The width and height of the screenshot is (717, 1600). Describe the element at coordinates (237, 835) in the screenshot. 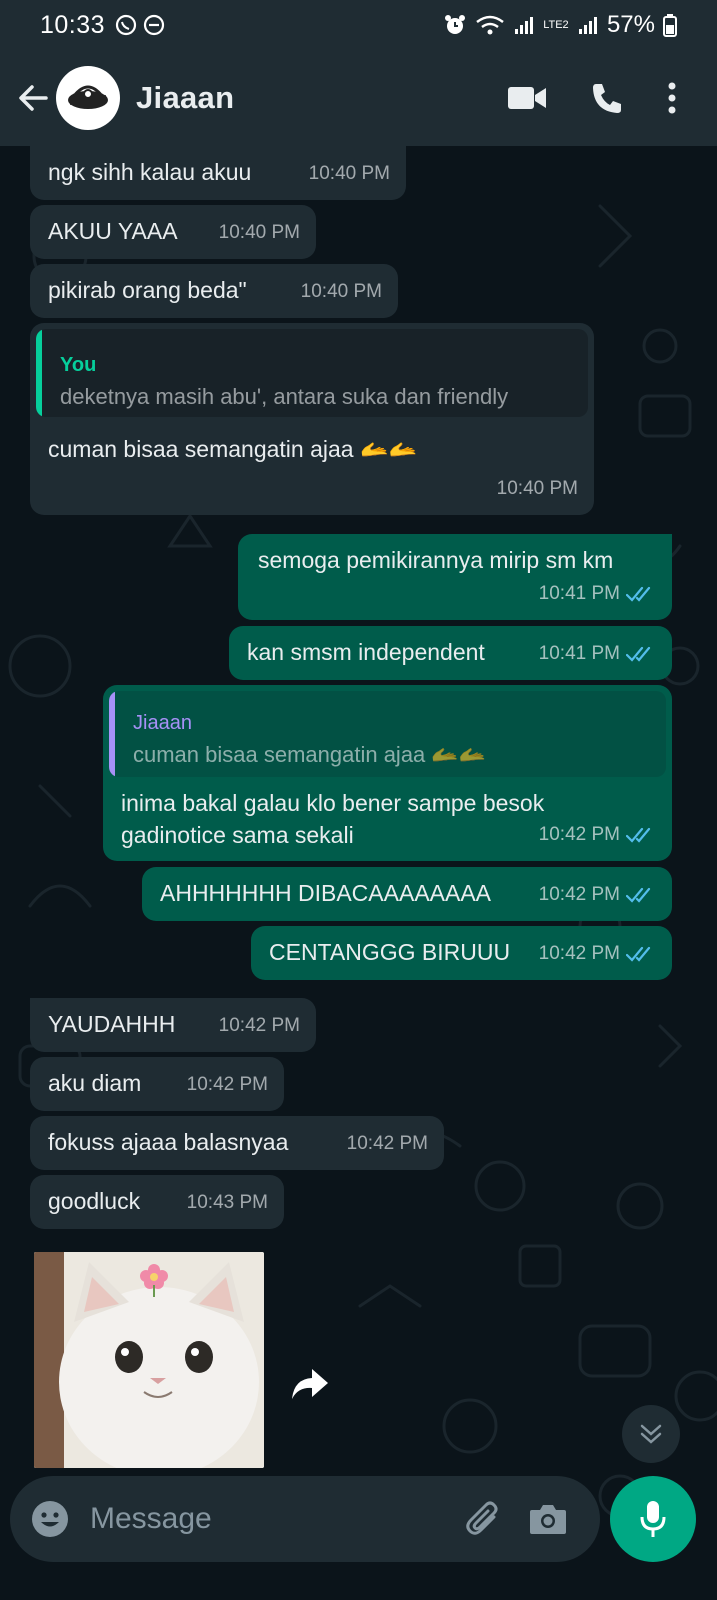

I see `message-text-line-2: gadinotice sama sekali` at that location.